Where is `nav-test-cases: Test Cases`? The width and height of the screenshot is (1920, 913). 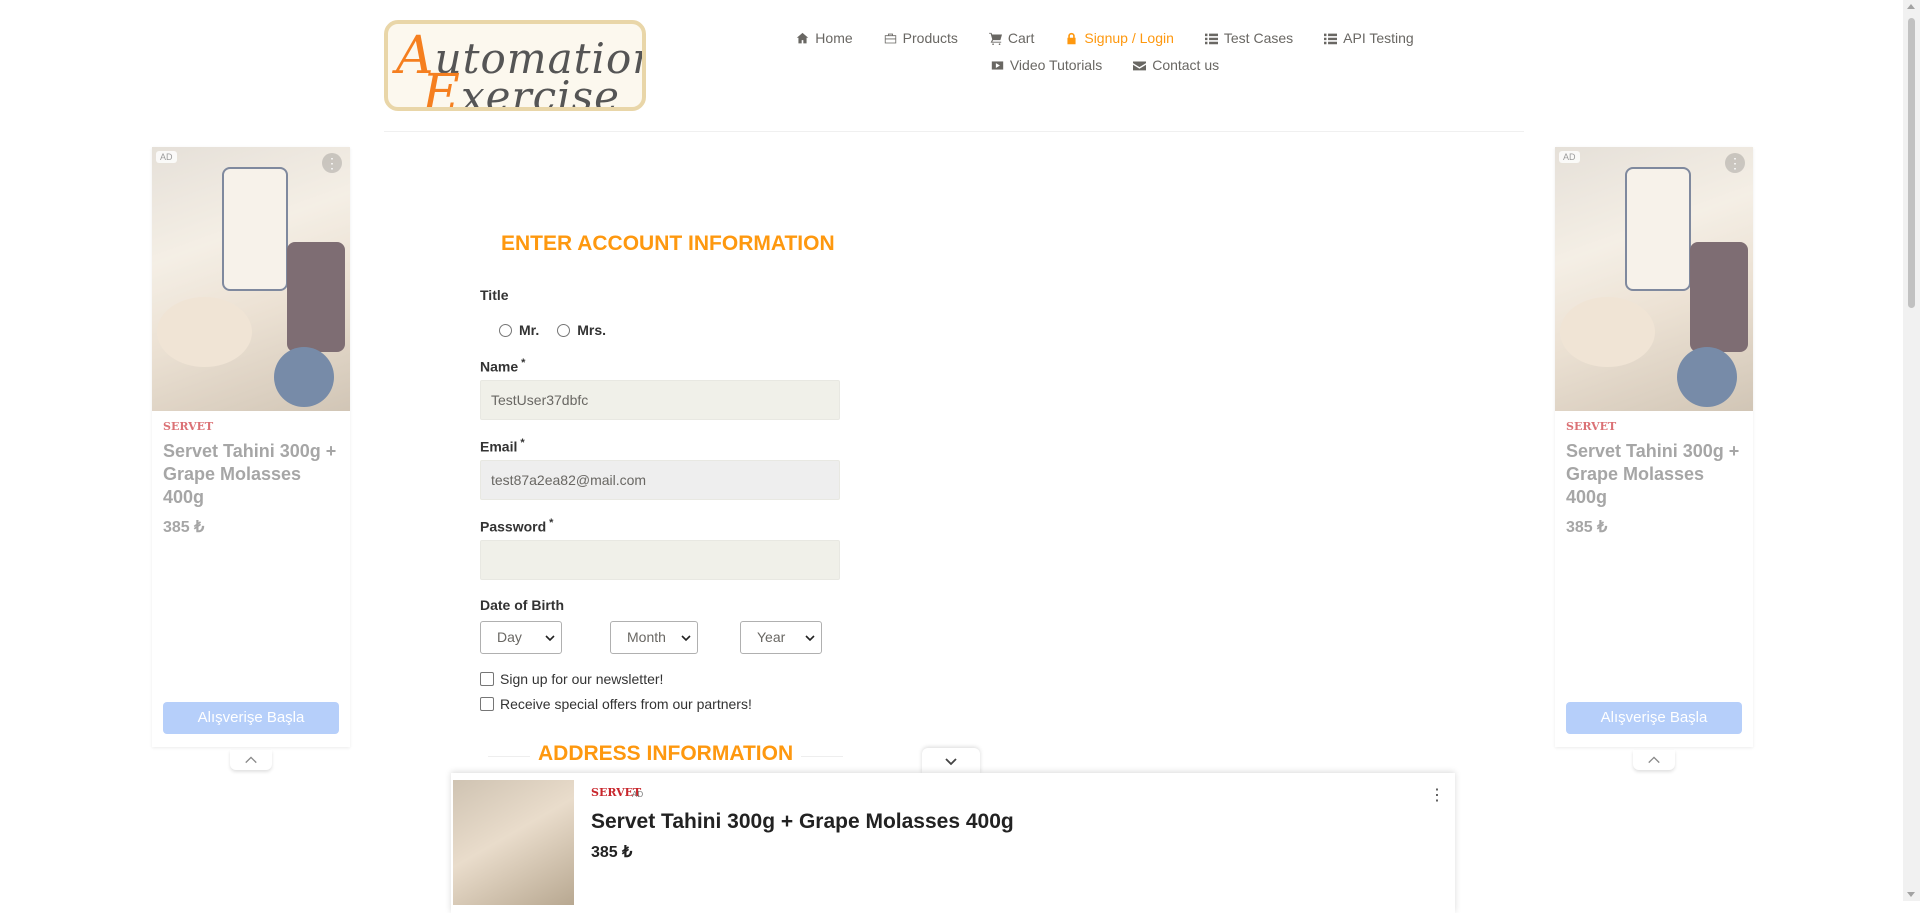 nav-test-cases: Test Cases is located at coordinates (1249, 38).